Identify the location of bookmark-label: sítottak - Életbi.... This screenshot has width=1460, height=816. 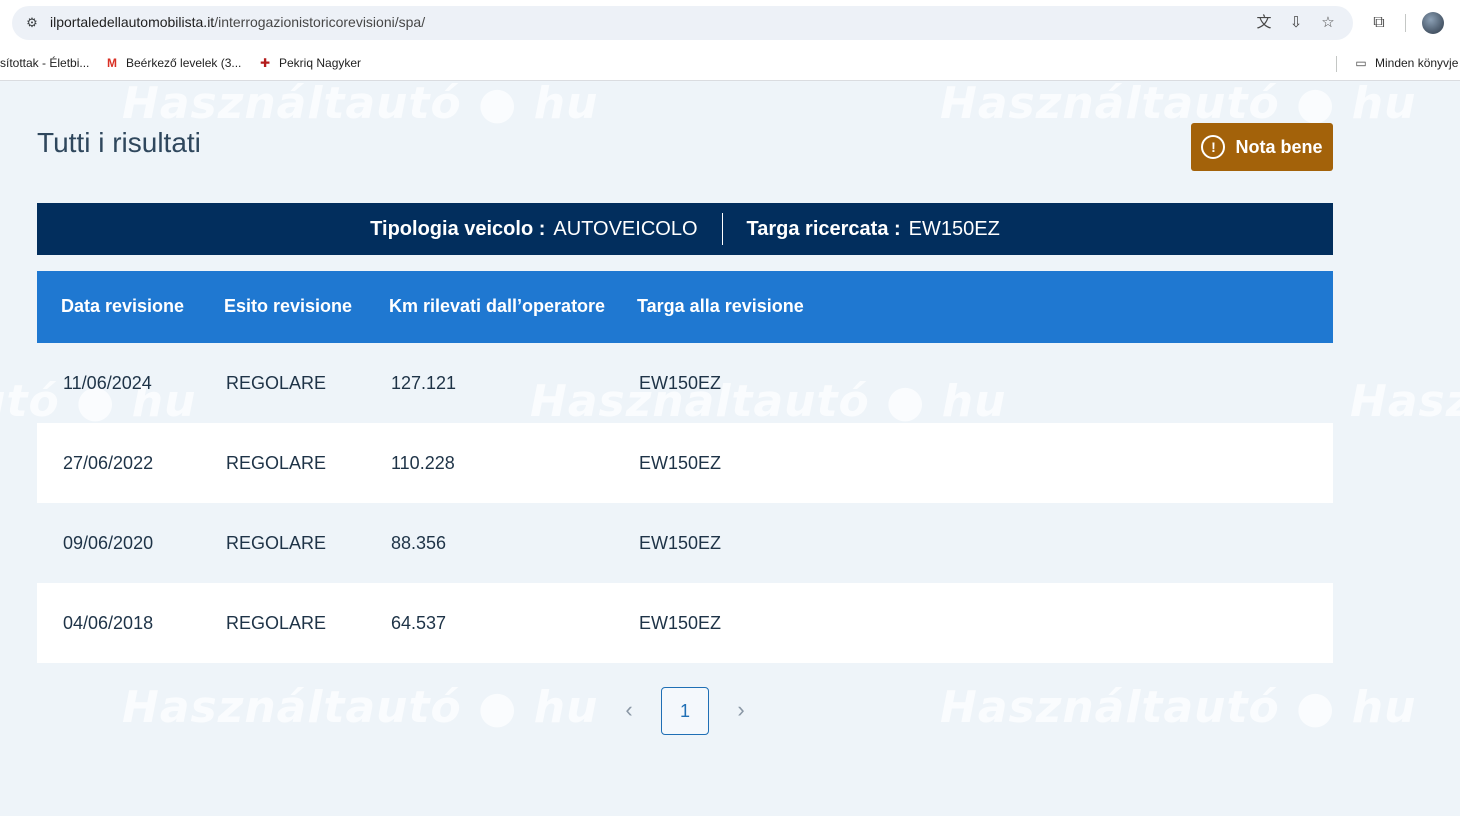
(45, 63).